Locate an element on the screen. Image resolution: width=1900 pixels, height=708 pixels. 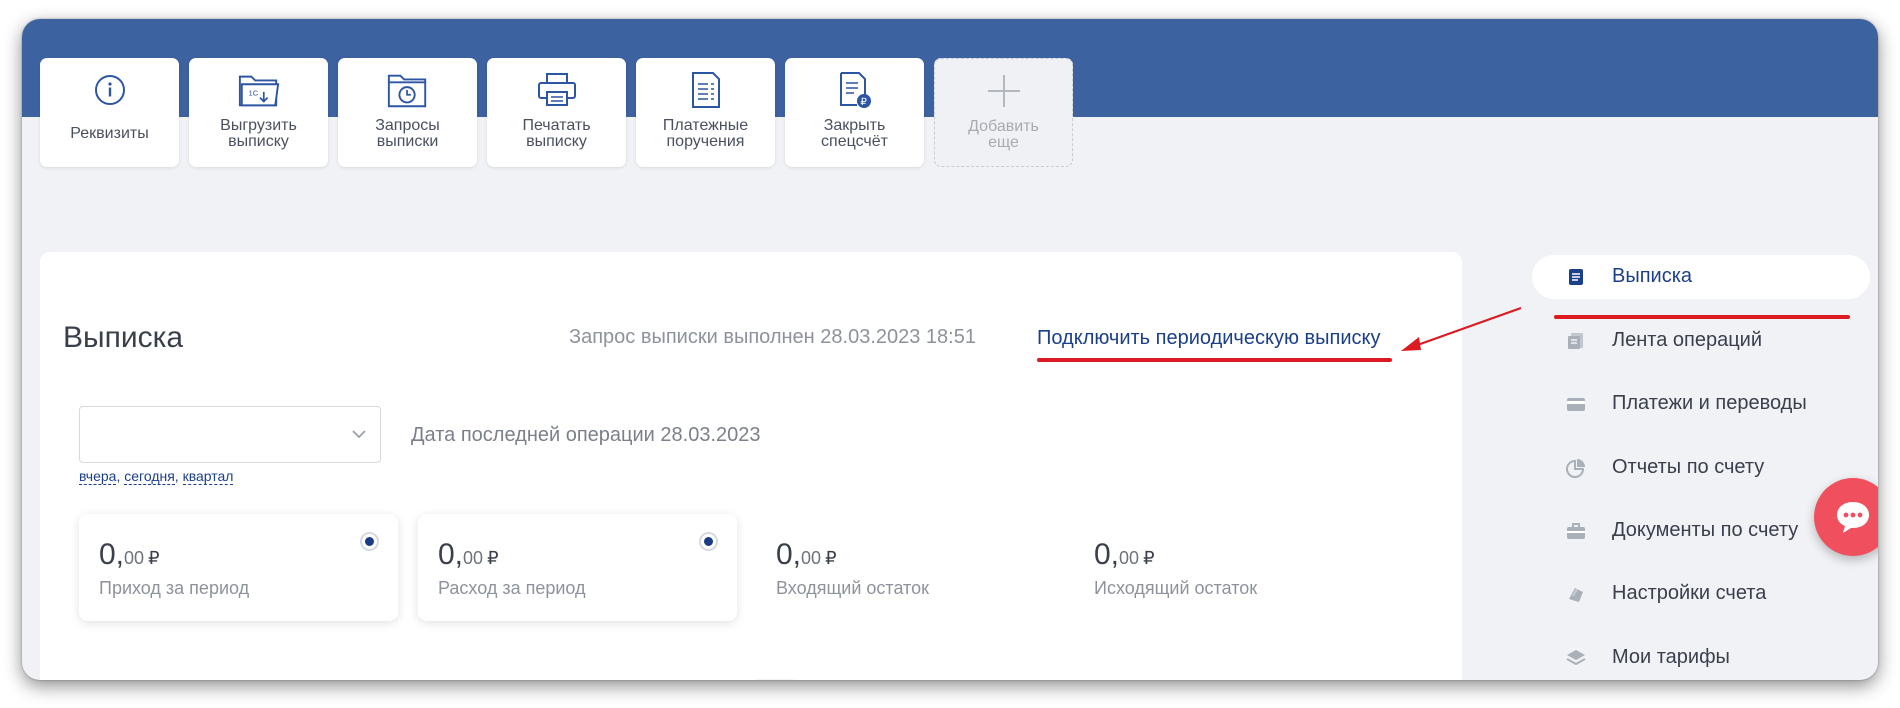
document-ruble-icon: ₽ is located at coordinates (855, 90).